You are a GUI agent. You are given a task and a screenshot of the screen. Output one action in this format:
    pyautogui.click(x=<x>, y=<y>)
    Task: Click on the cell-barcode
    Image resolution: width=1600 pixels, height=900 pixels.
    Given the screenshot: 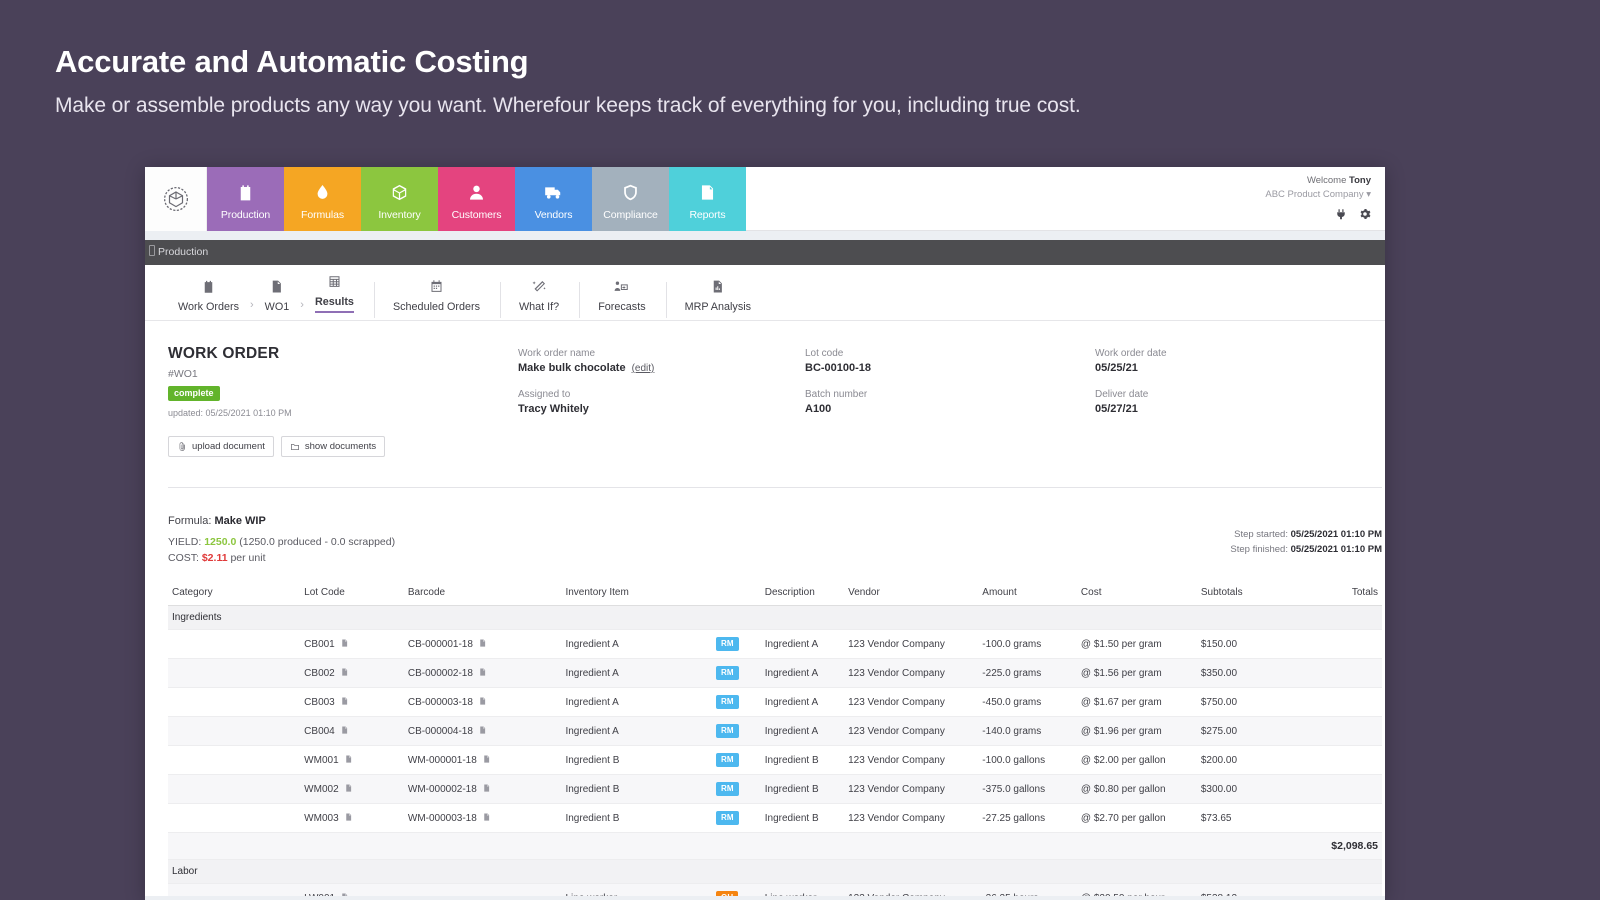 What is the action you would take?
    pyautogui.click(x=482, y=889)
    